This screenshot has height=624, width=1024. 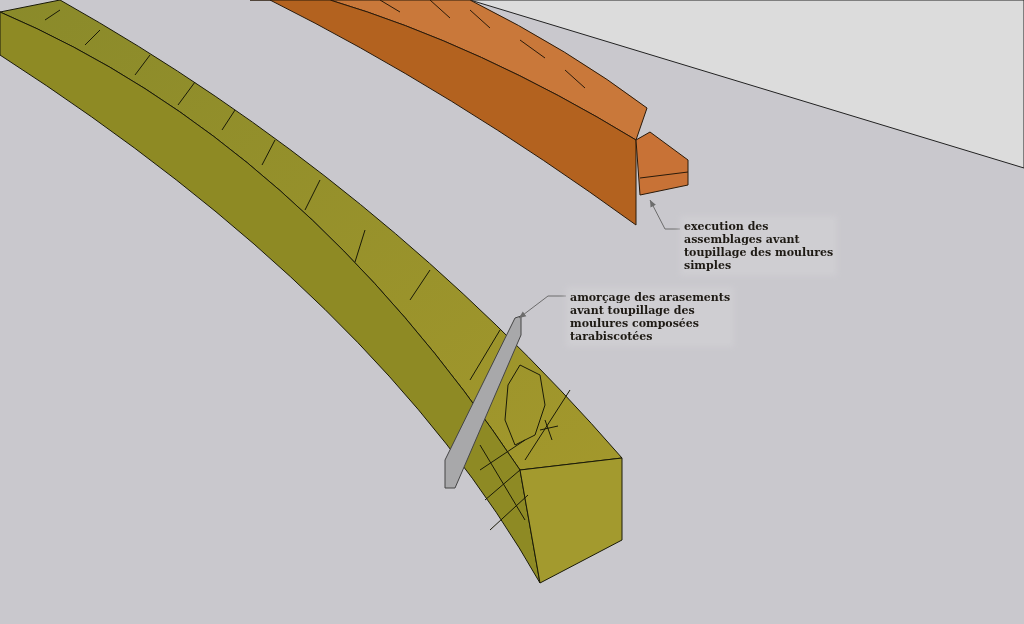 What do you see at coordinates (650, 317) in the screenshot?
I see `annotation-text: amorçage des arasements avant toupillage des moulures composées tarabiscotées` at bounding box center [650, 317].